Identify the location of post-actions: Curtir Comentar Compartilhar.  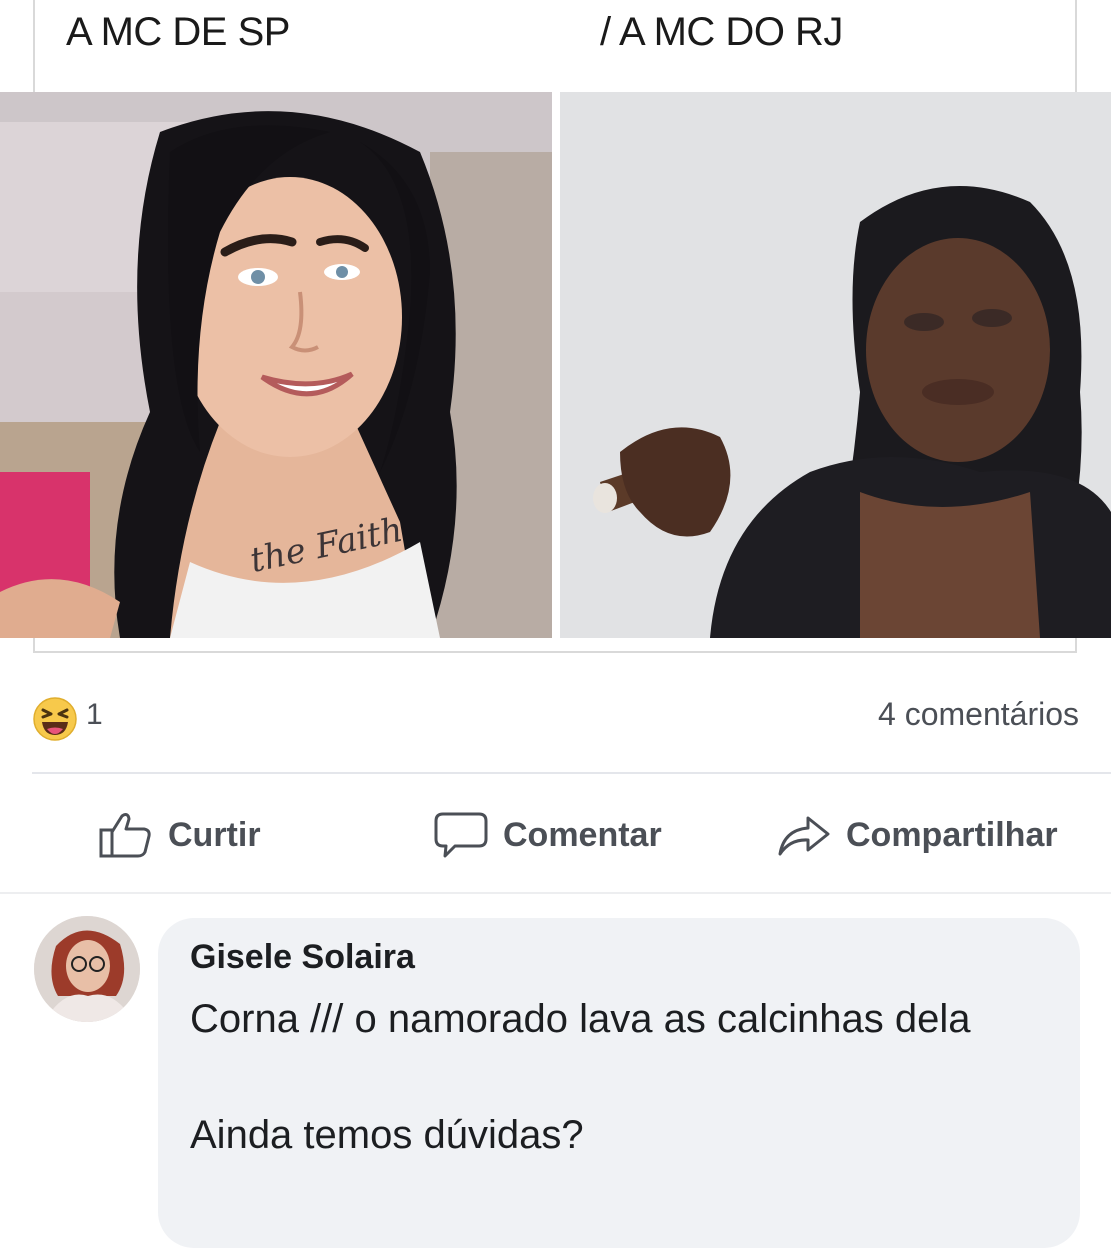
(555, 833).